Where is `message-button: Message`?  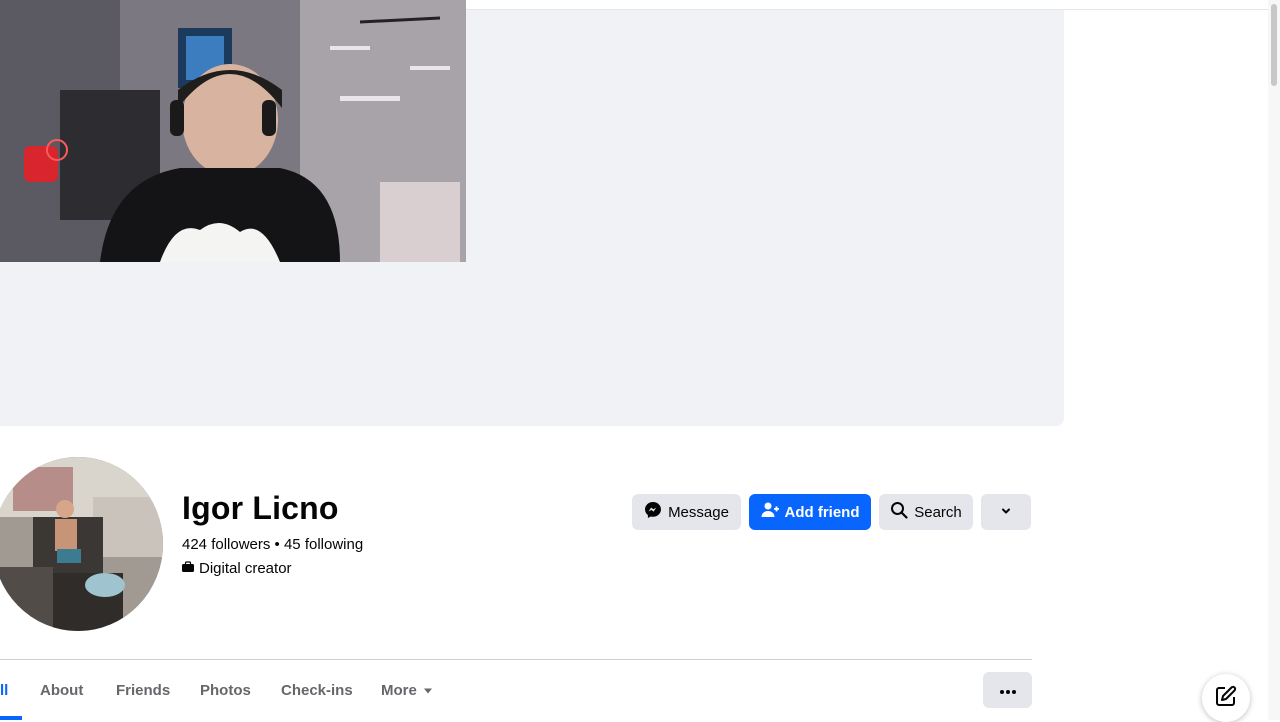
message-button: Message is located at coordinates (686, 512).